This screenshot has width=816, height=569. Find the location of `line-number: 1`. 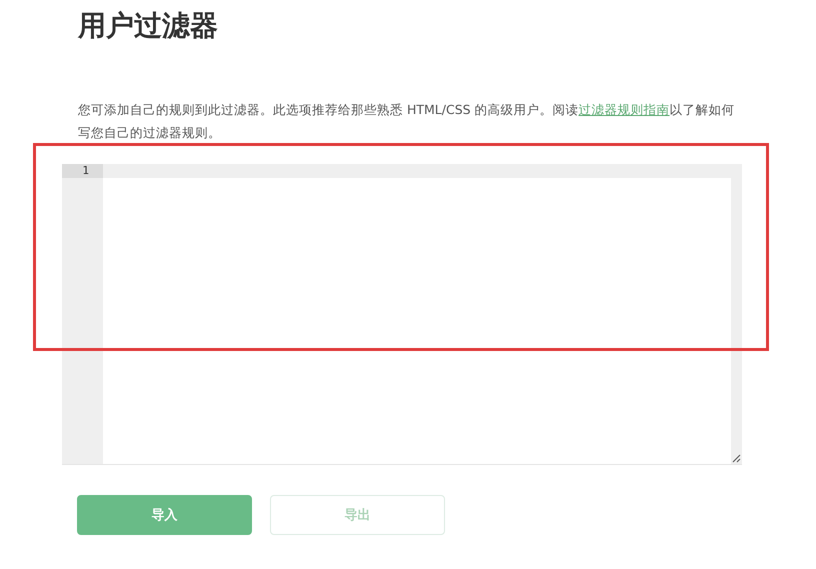

line-number: 1 is located at coordinates (82, 171).